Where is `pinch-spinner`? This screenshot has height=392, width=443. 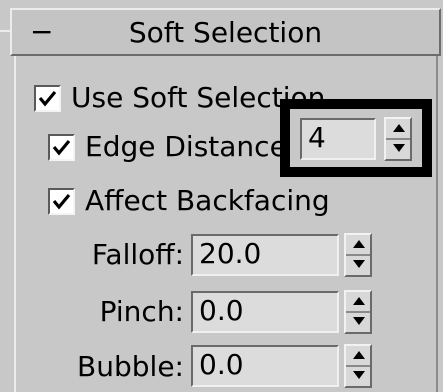 pinch-spinner is located at coordinates (358, 312).